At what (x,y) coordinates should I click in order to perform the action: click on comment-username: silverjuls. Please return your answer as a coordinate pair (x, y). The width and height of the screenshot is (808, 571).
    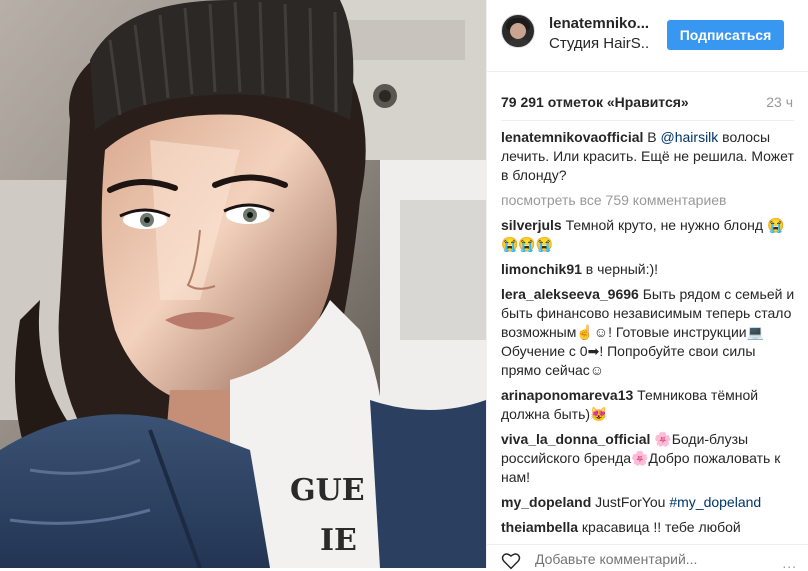
    Looking at the image, I should click on (531, 225).